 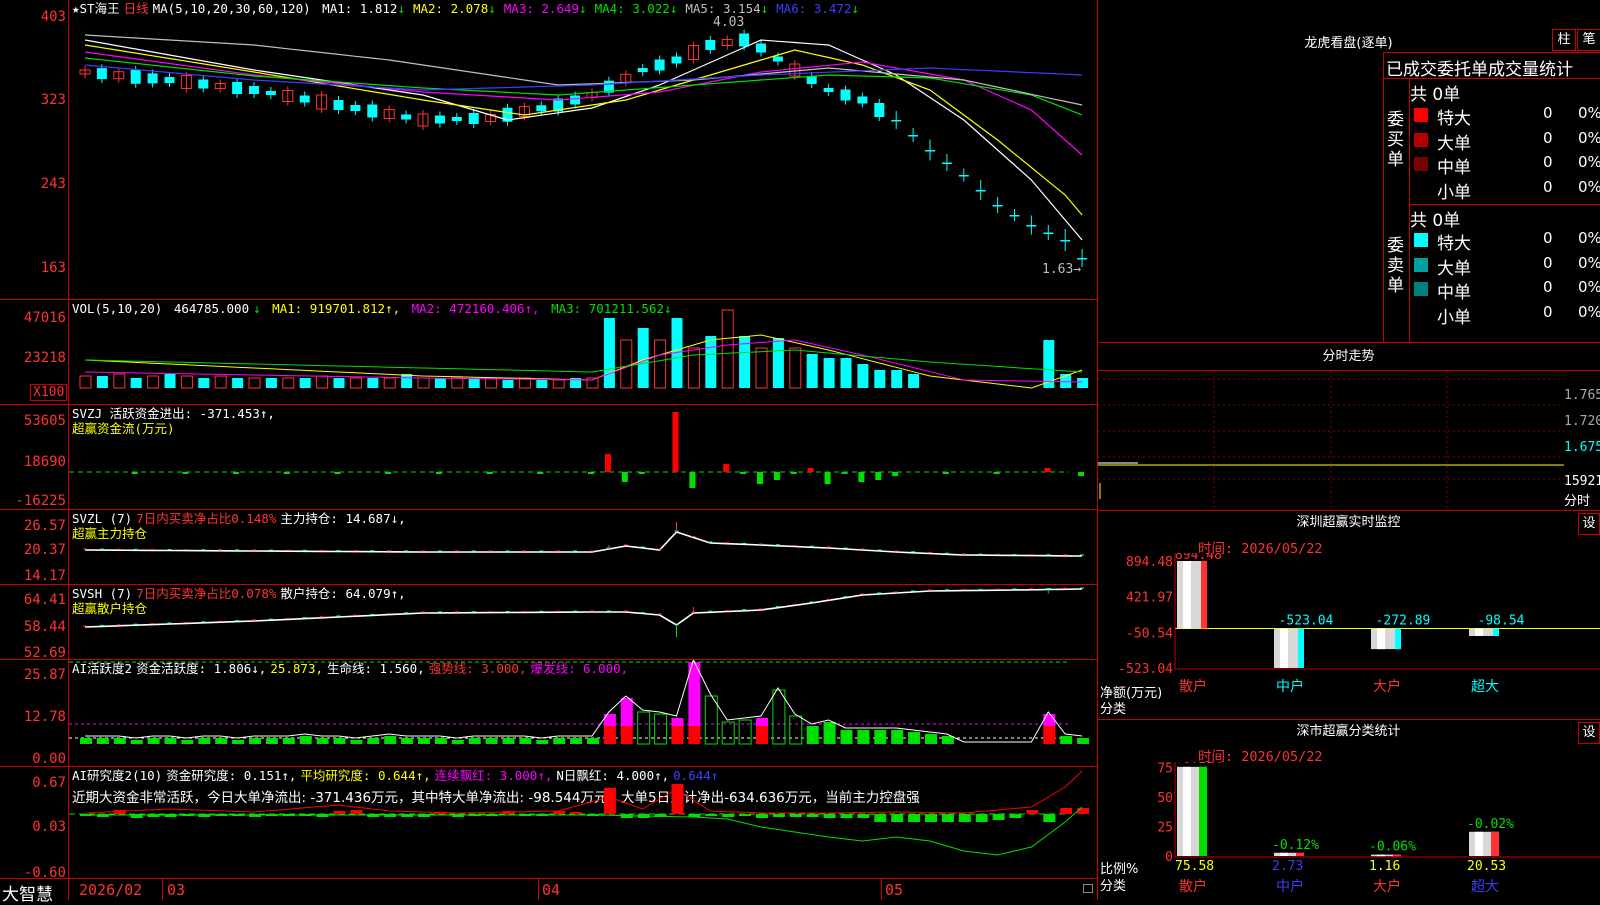 I want to click on vol-ma-line, so click(x=583, y=361).